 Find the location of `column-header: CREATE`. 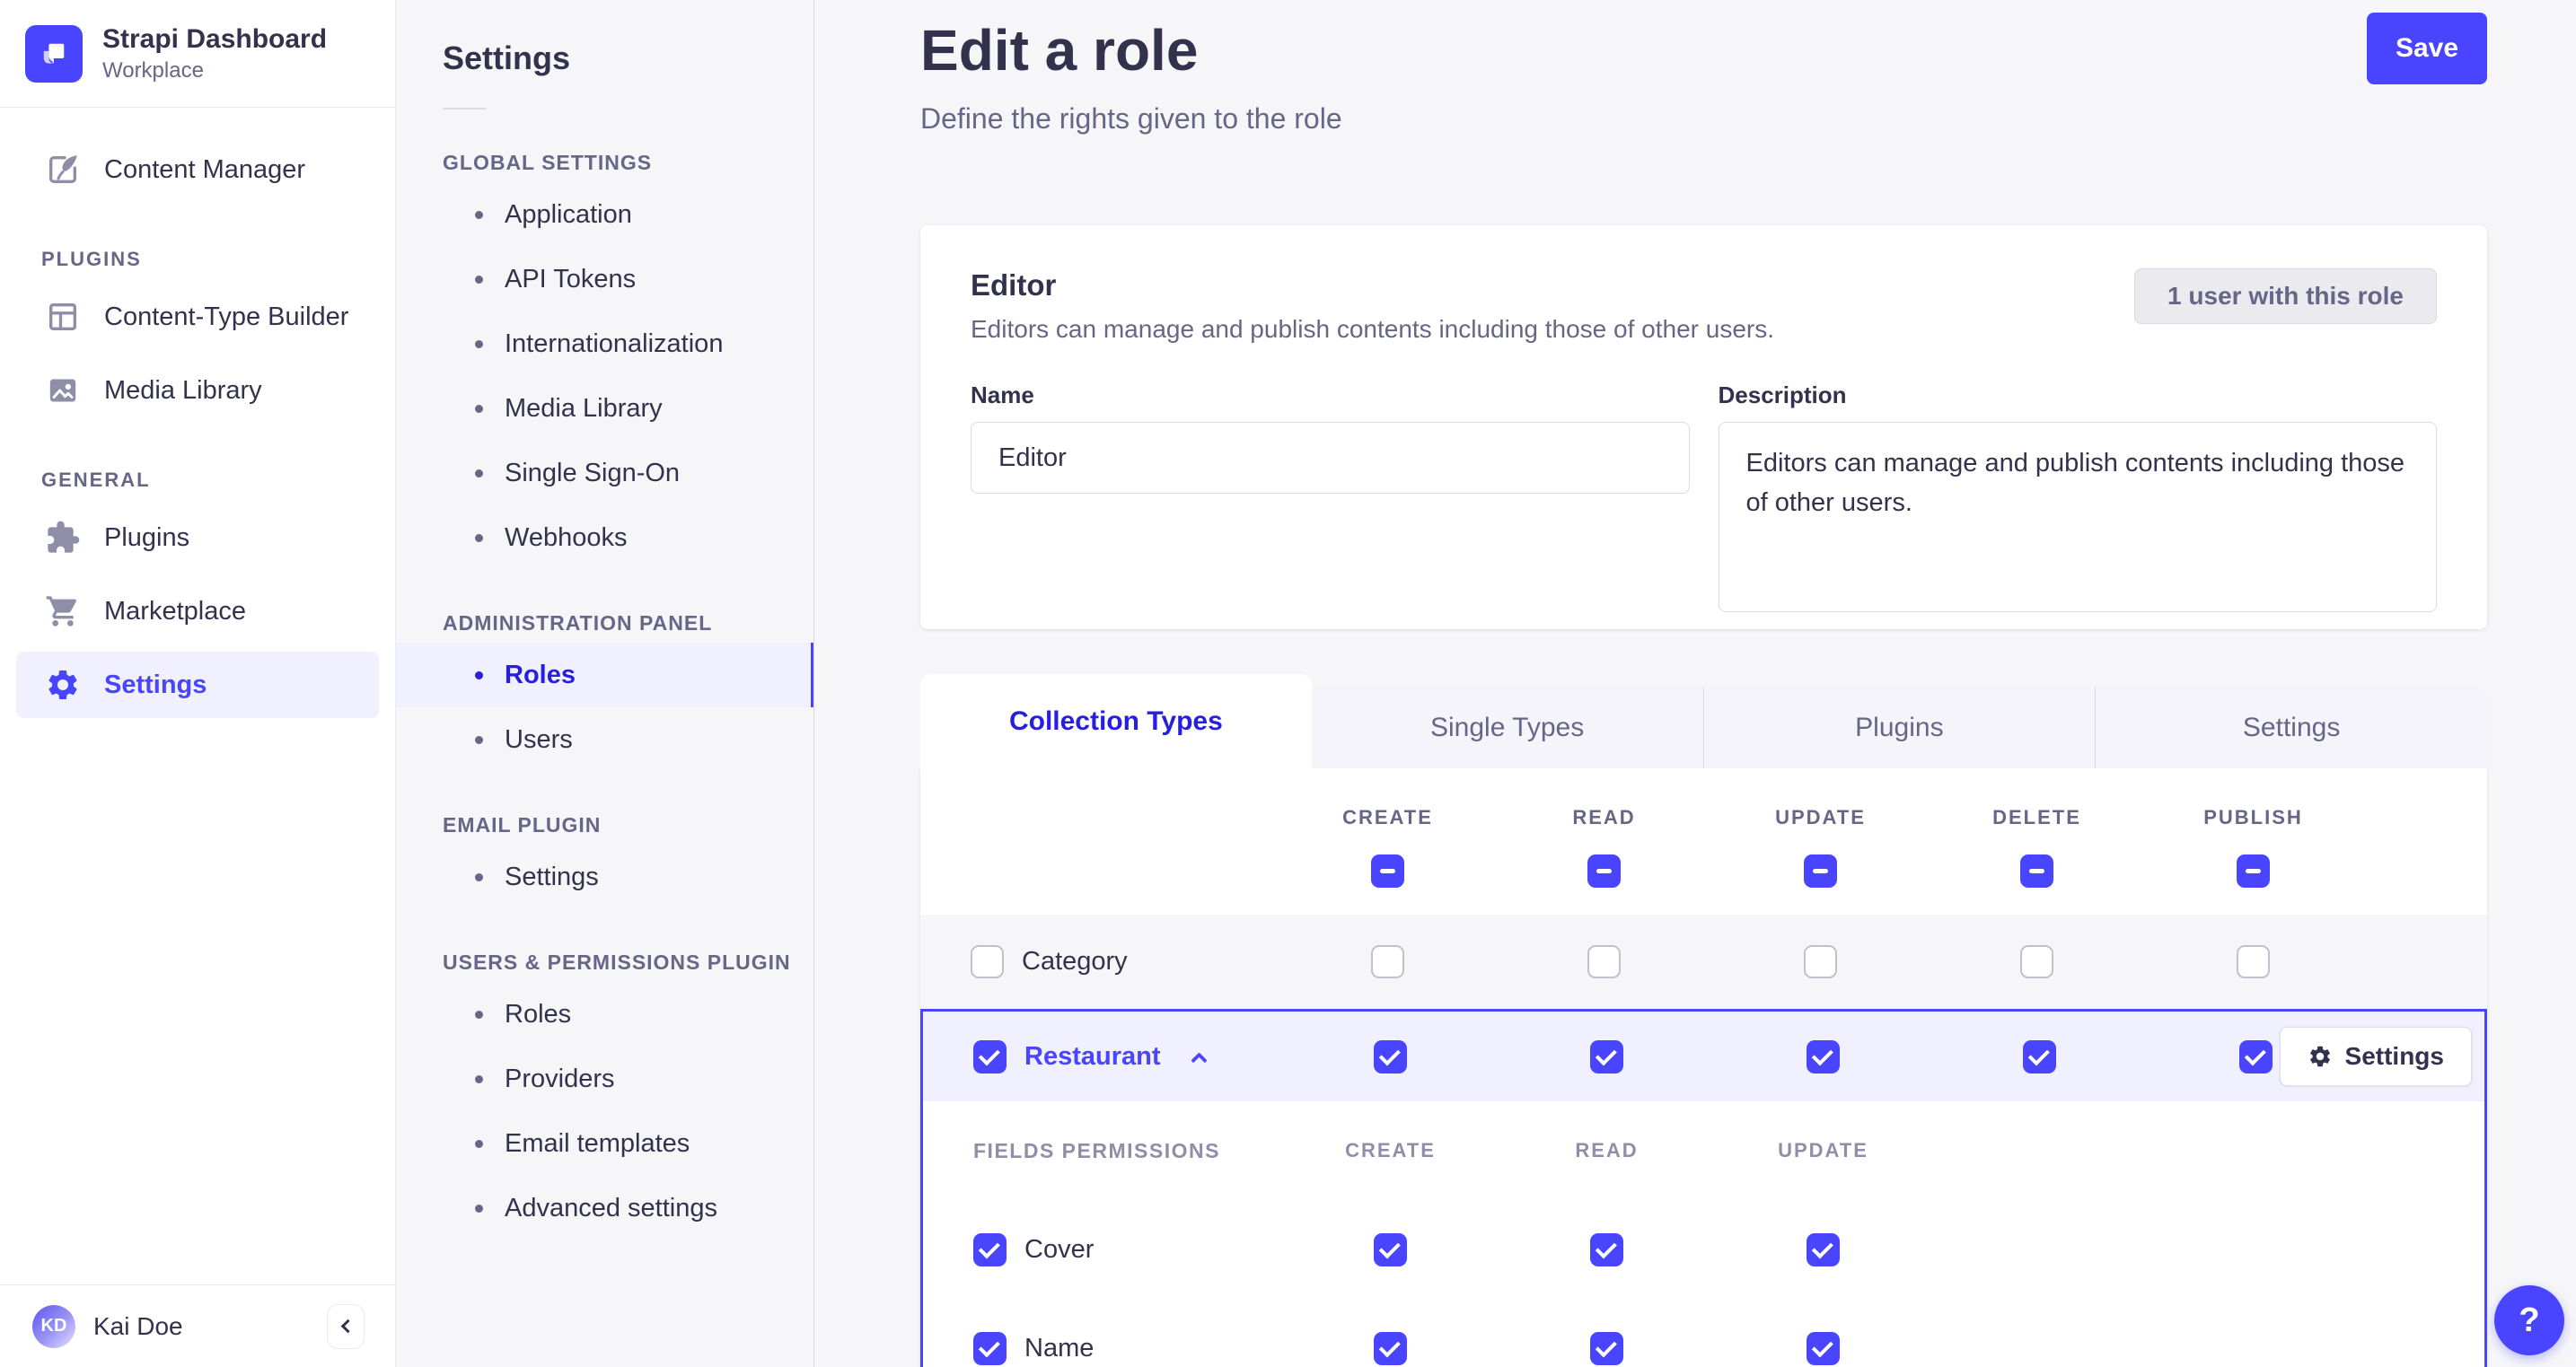

column-header: CREATE is located at coordinates (1391, 1150).